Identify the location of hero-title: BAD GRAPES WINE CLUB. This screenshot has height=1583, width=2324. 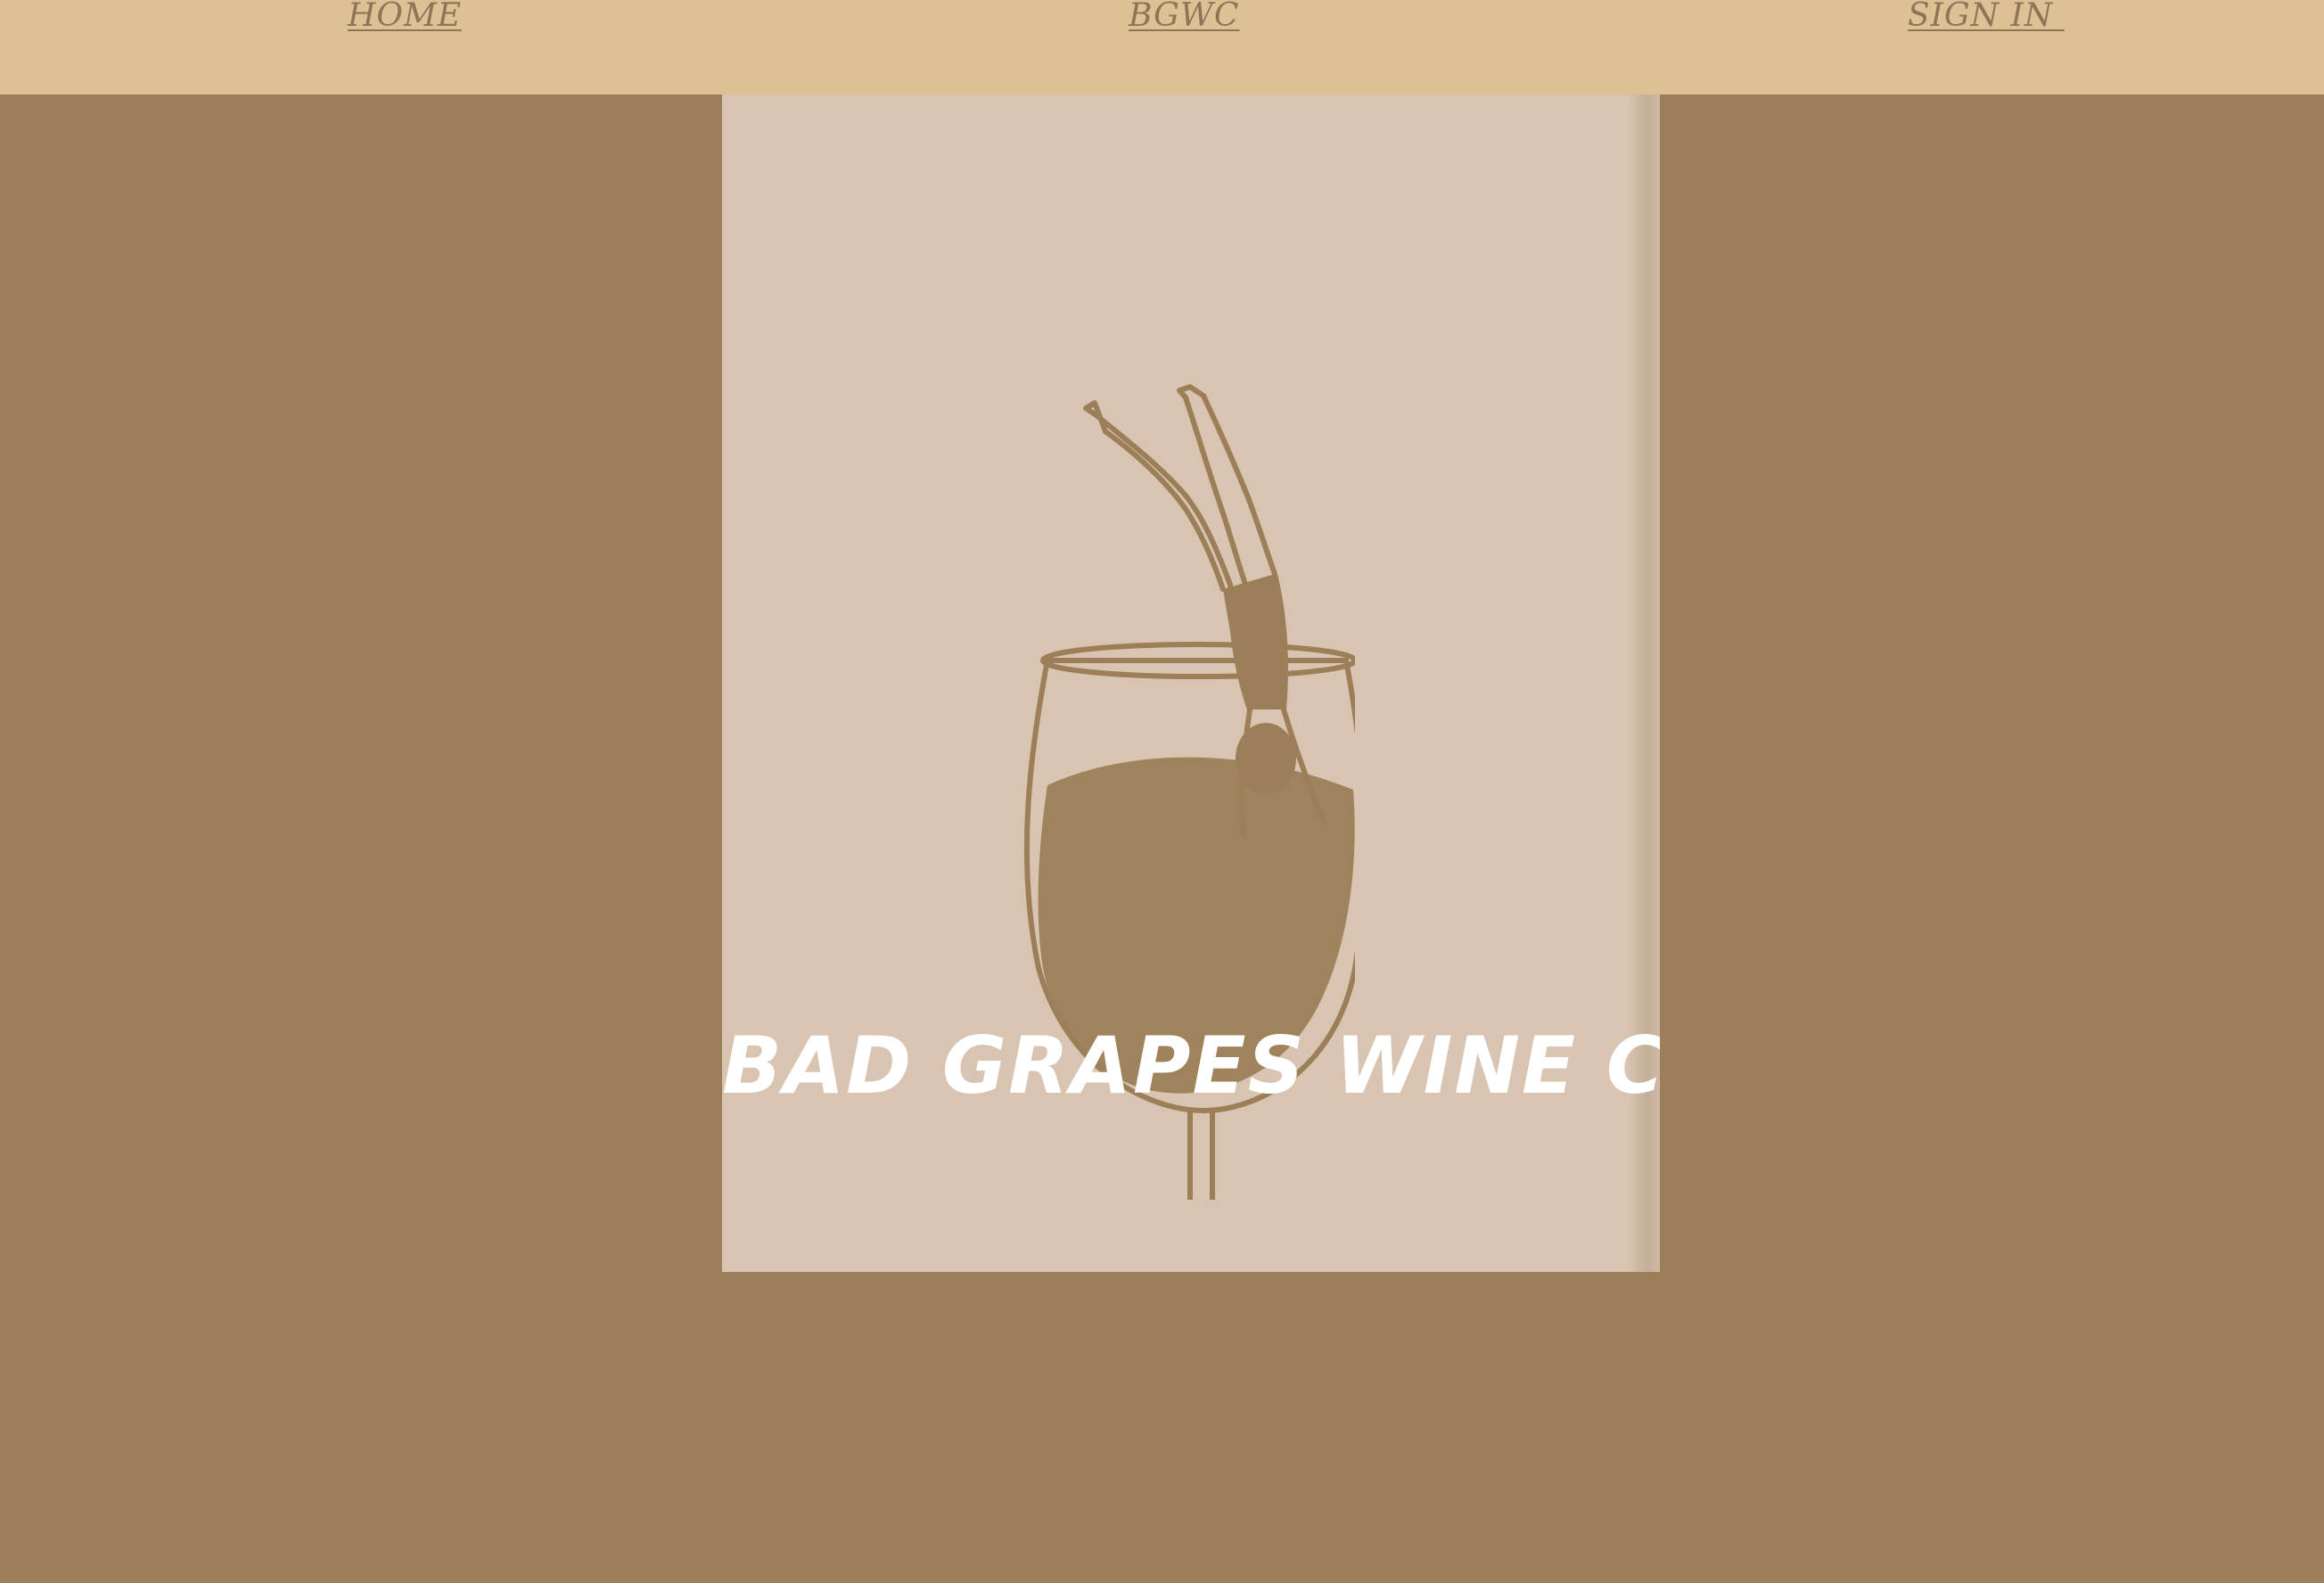
(1191, 1065).